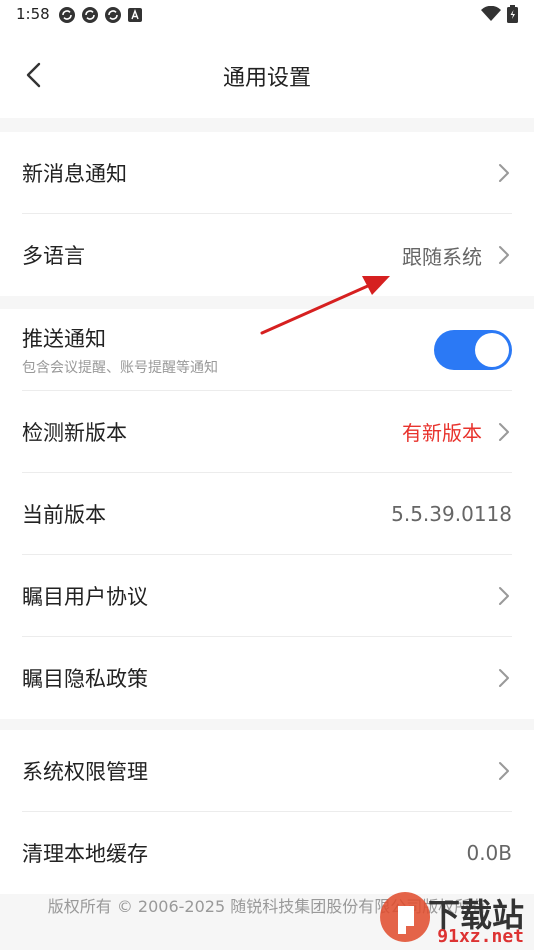  Describe the element at coordinates (100, 15) in the screenshot. I see `status-notification-icons` at that location.